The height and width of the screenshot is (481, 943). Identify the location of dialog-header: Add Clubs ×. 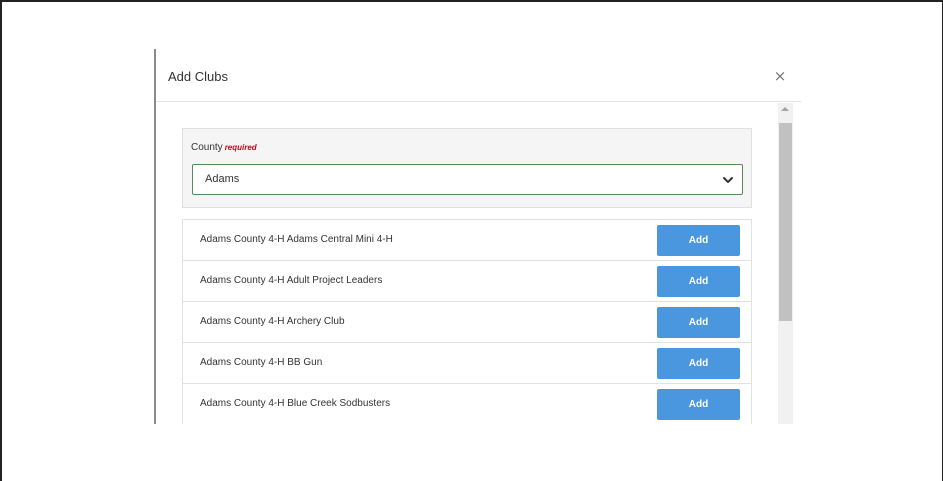
(478, 76).